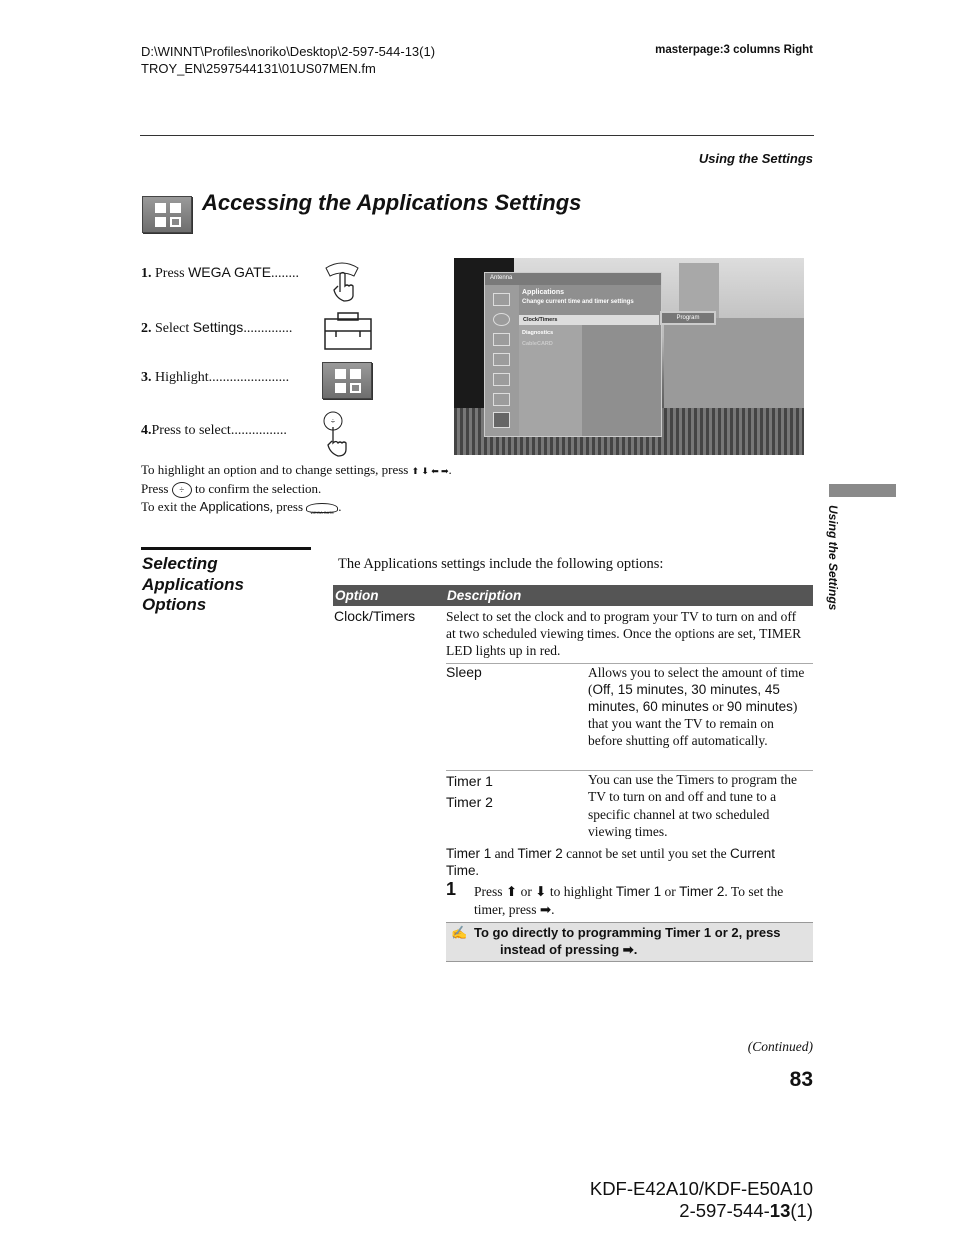 The image size is (954, 1235). What do you see at coordinates (469, 791) in the screenshot?
I see `option-timers: Timer 1 Timer 2` at bounding box center [469, 791].